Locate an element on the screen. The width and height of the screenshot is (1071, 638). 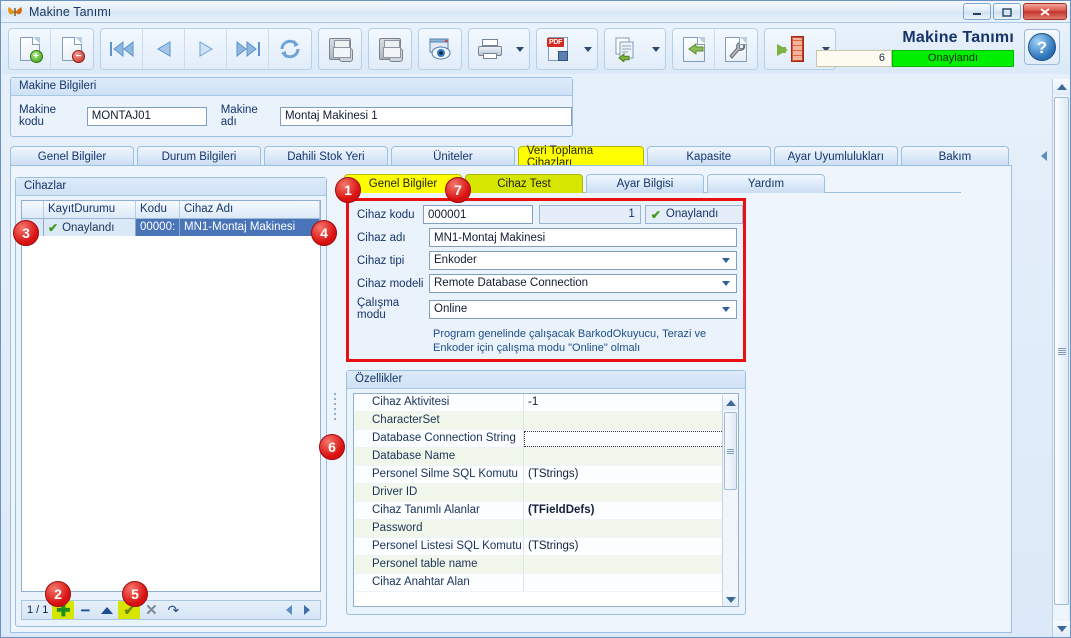
device-mode-select: Online is located at coordinates (583, 309).